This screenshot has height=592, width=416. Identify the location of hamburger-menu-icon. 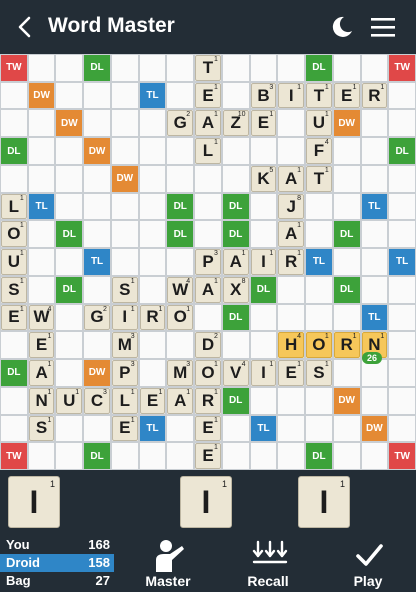
(383, 27).